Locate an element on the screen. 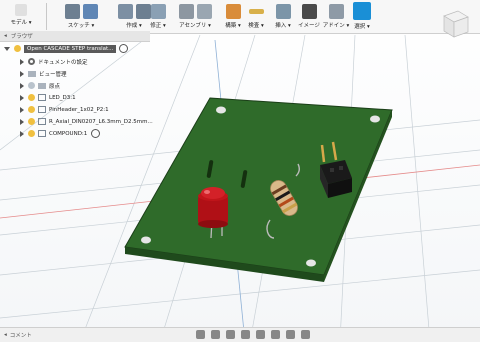 This screenshot has height=342, width=480. sketch-label: スケッチ ▾ is located at coordinates (81, 26).